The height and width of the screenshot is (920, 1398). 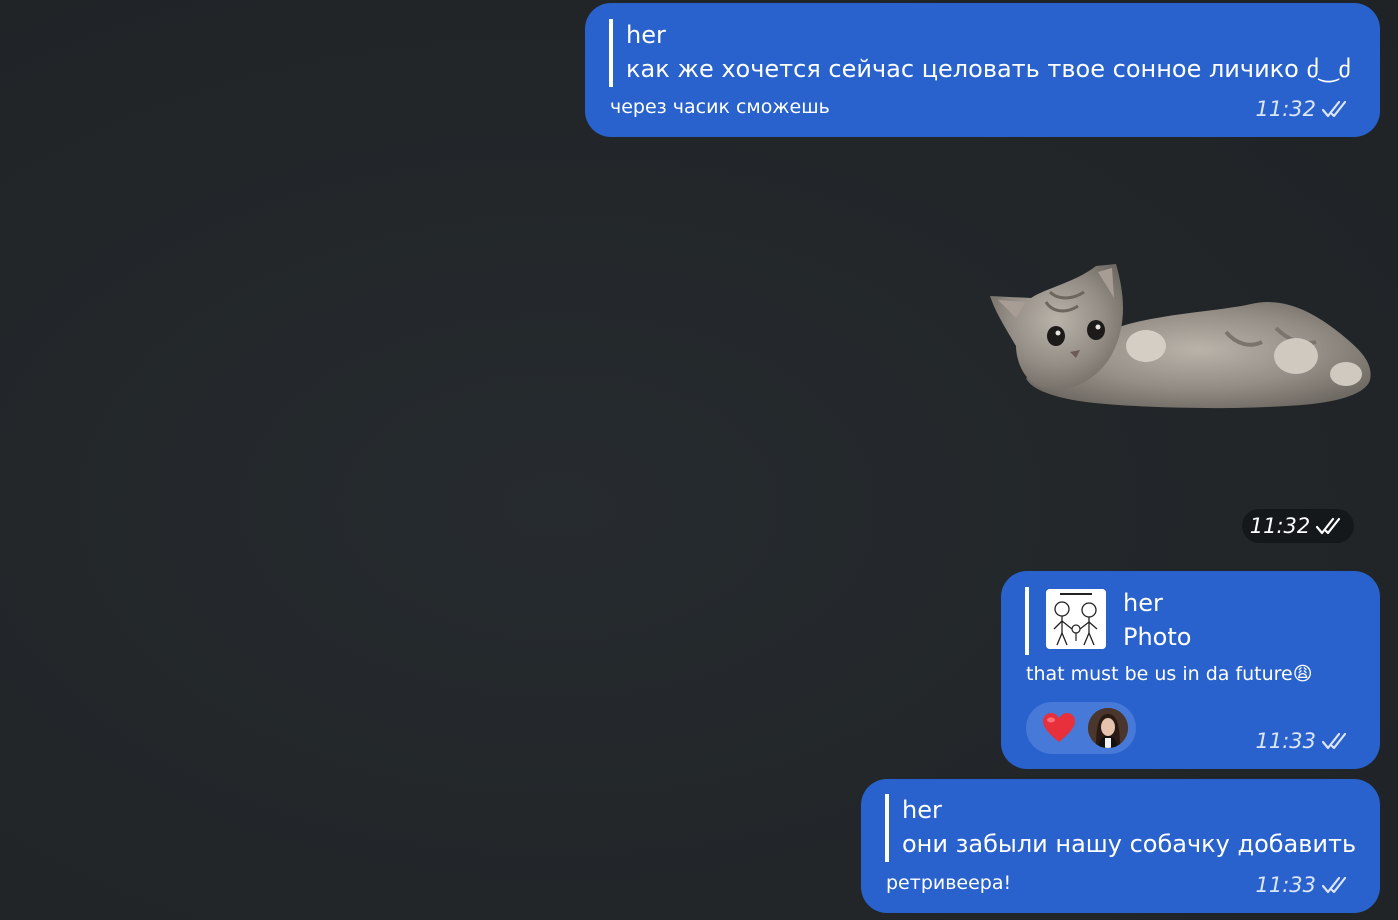 I want to click on message-text: that must be us in da future😩, so click(x=1169, y=674).